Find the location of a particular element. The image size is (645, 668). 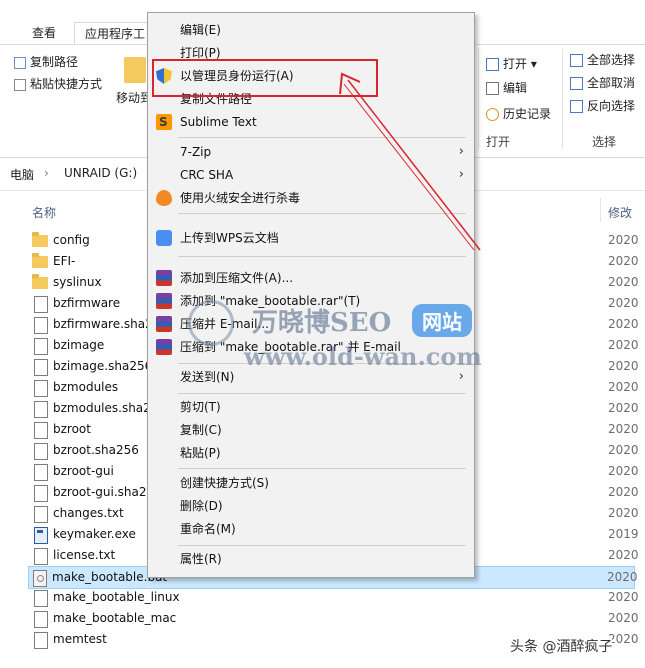

breadcrumb-pc: 电脑 is located at coordinates (22, 174).